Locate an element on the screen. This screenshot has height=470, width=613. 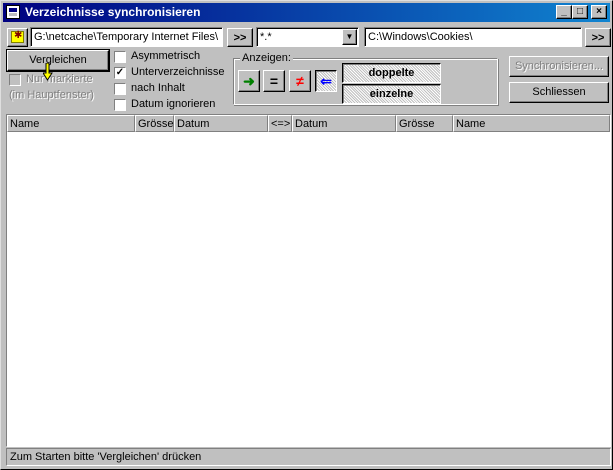
right-arrow-icon: ➜ is located at coordinates (249, 81).